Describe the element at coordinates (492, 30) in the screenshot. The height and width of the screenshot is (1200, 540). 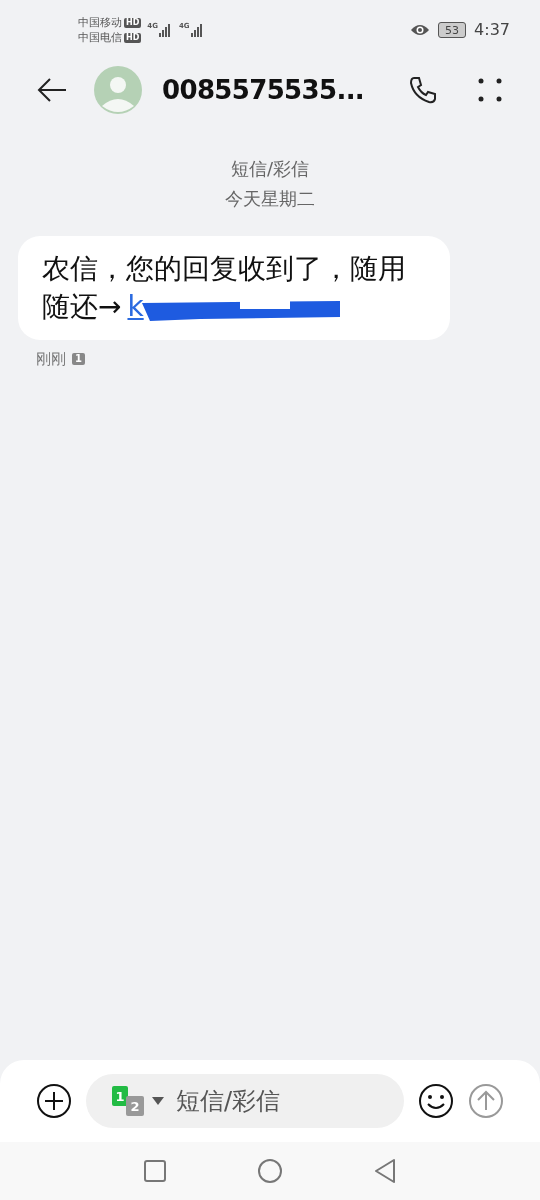
I see `clock: 4:37` at that location.